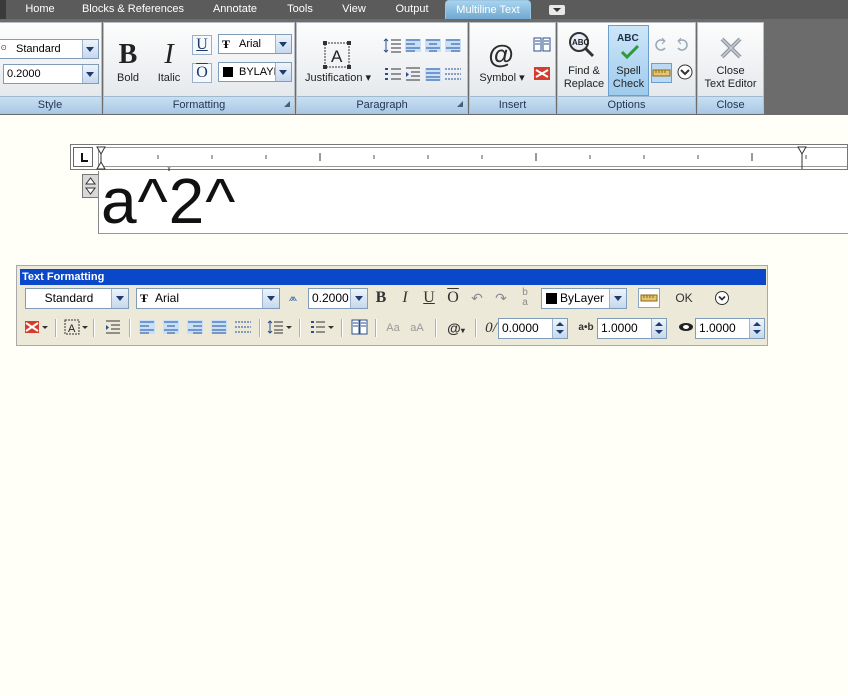  Describe the element at coordinates (584, 78) in the screenshot. I see `find-replace-button: Find & Replace` at that location.